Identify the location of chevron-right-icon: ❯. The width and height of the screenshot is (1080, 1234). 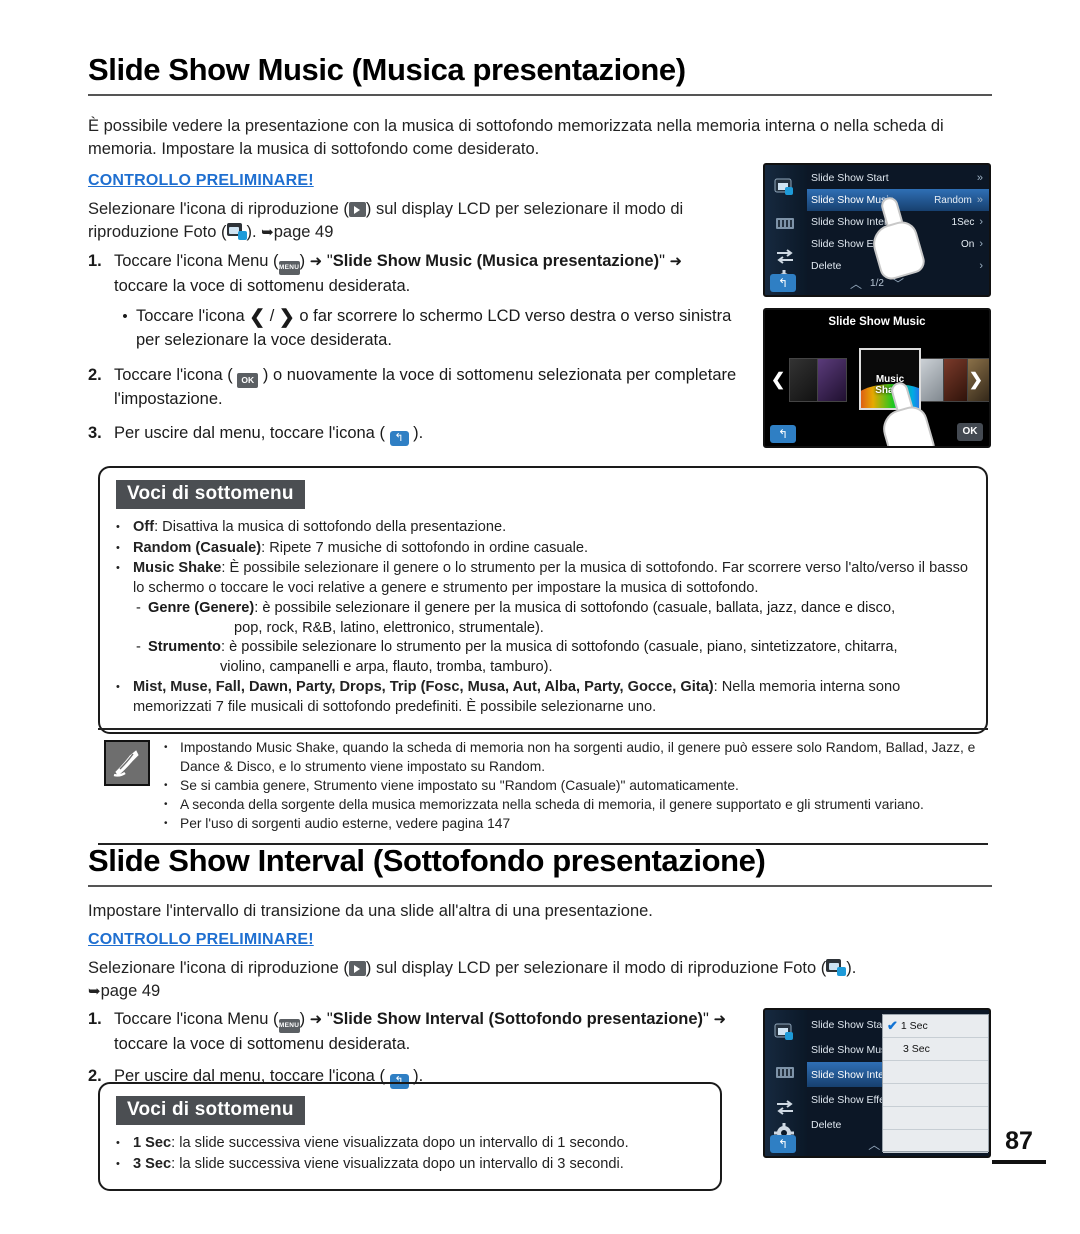
(286, 317).